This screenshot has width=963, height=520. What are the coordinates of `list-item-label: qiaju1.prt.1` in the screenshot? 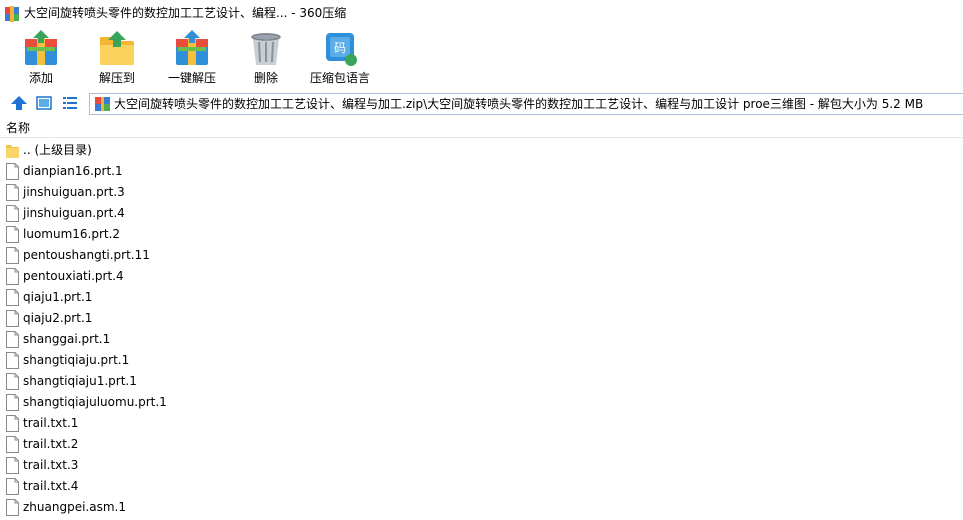 It's located at (58, 297).